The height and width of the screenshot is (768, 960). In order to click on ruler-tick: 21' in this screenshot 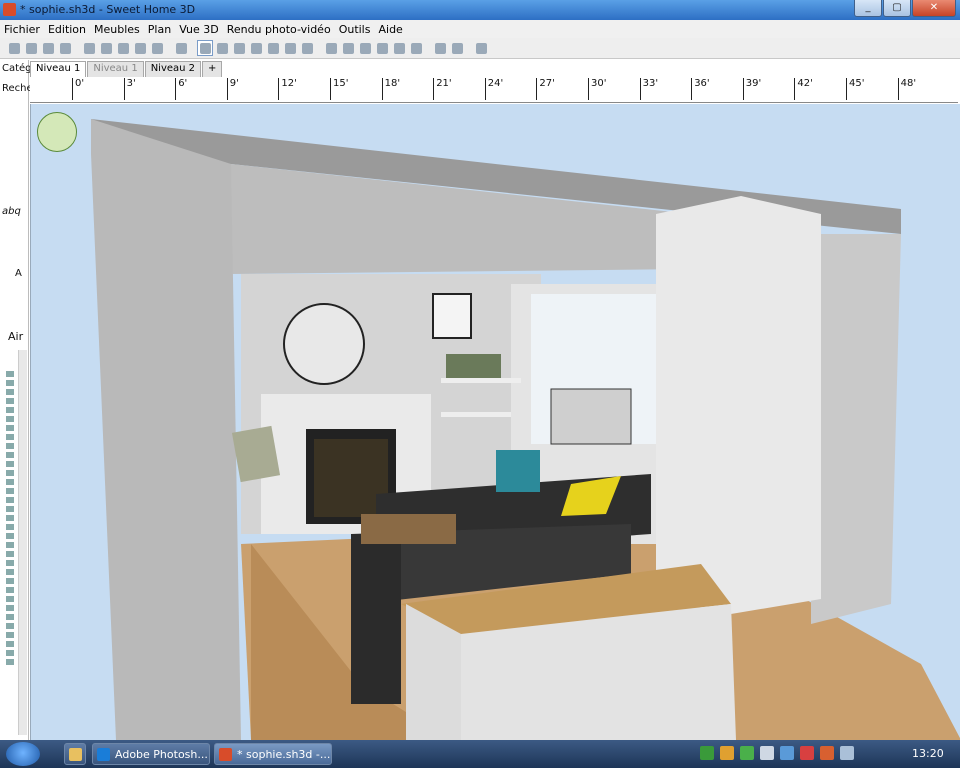, I will do `click(442, 89)`.